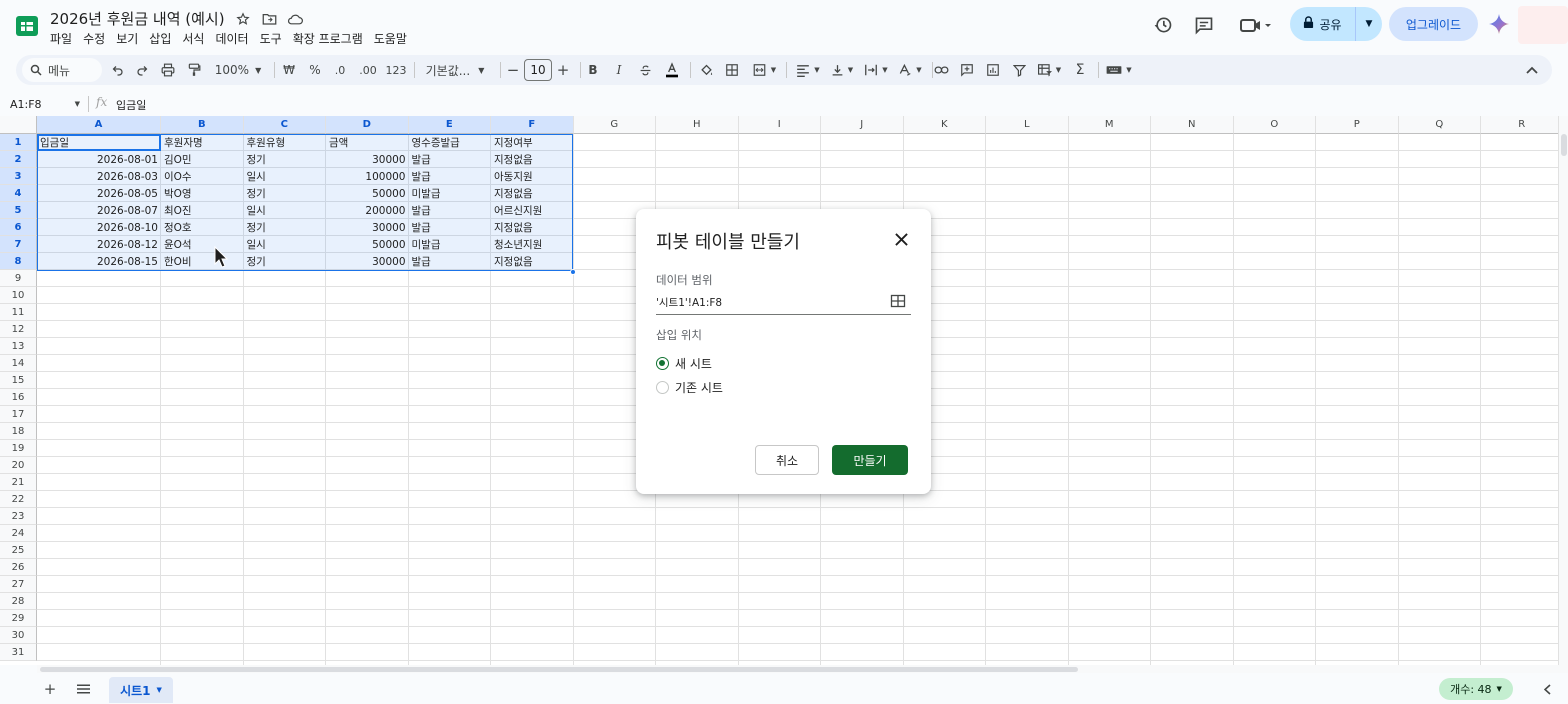 The width and height of the screenshot is (1568, 704). What do you see at coordinates (593, 70) in the screenshot?
I see `bold-button: B` at bounding box center [593, 70].